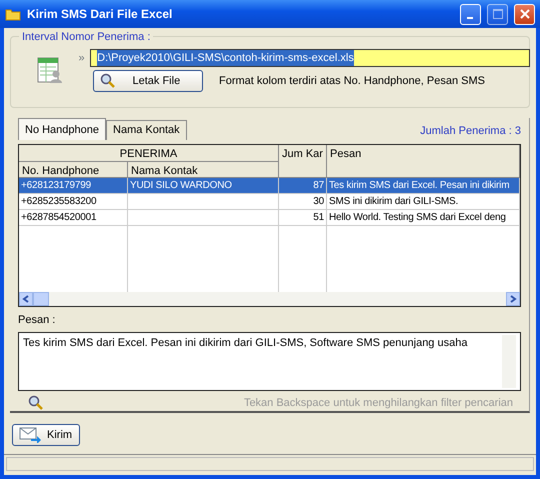 This screenshot has width=540, height=479. What do you see at coordinates (100, 14) in the screenshot?
I see `window-title: Kirim SMS Dari File Excel` at bounding box center [100, 14].